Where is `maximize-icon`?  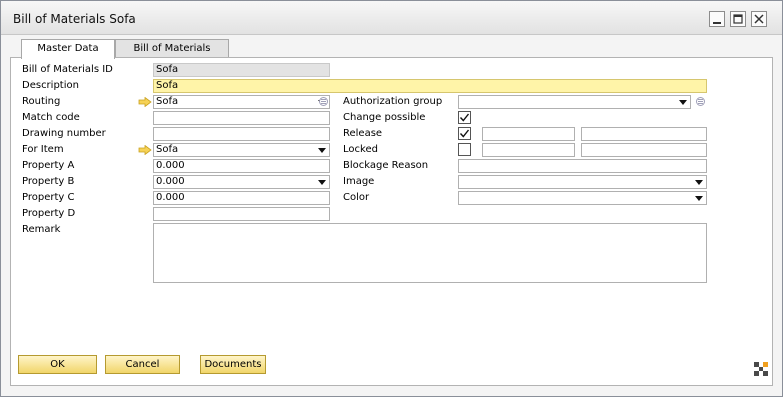 maximize-icon is located at coordinates (738, 19).